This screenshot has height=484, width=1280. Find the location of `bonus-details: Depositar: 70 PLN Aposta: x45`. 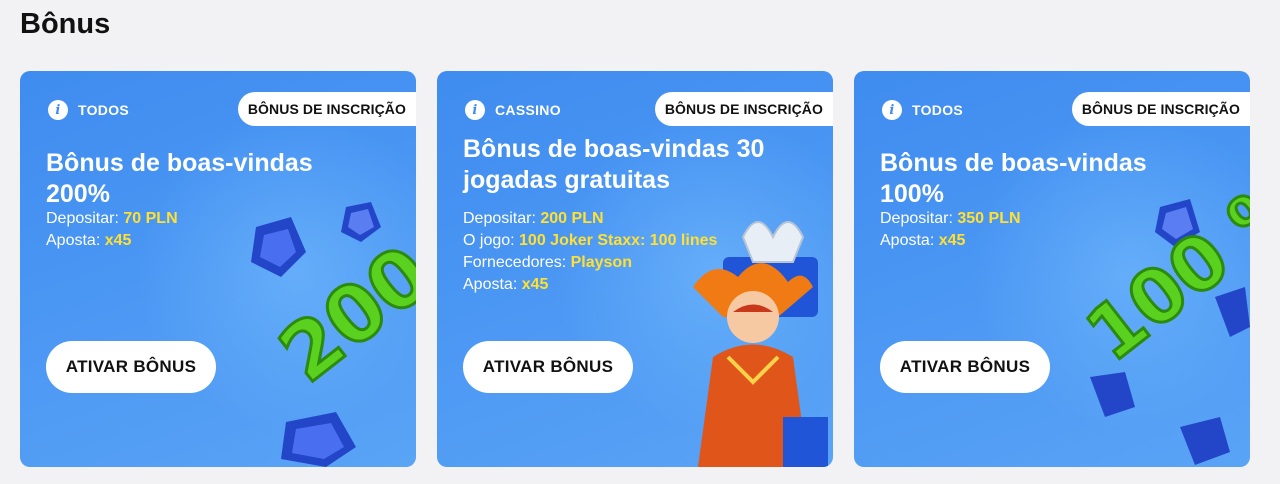

bonus-details: Depositar: 70 PLN Aposta: x45 is located at coordinates (112, 230).